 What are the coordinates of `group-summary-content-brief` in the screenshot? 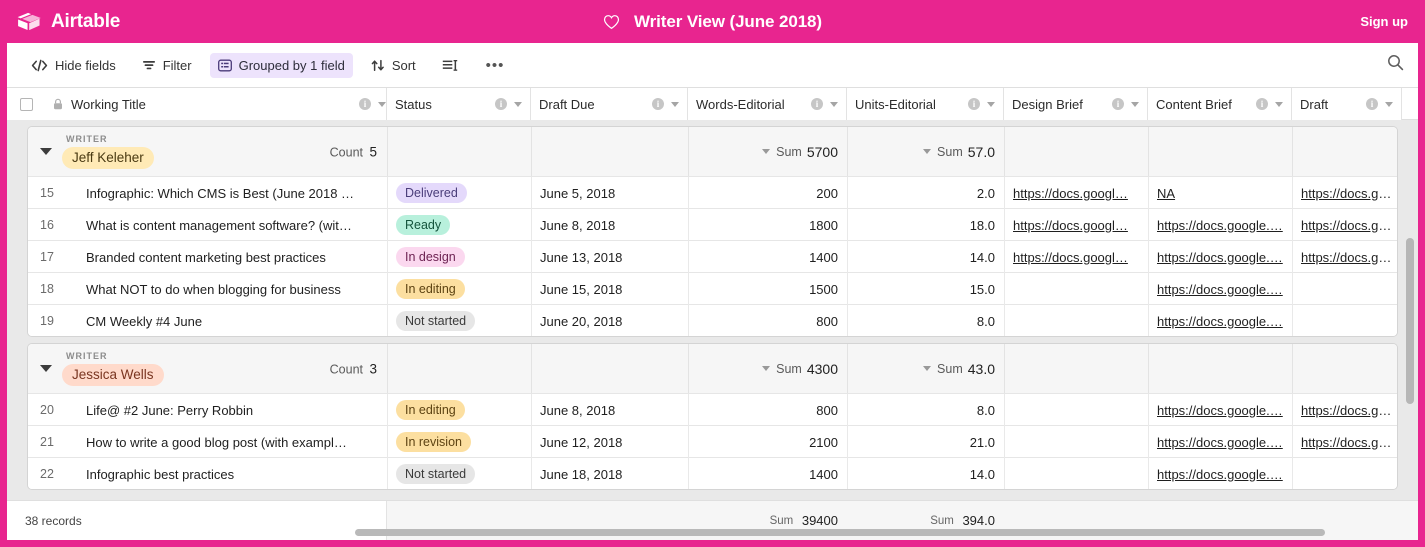 It's located at (1221, 368).